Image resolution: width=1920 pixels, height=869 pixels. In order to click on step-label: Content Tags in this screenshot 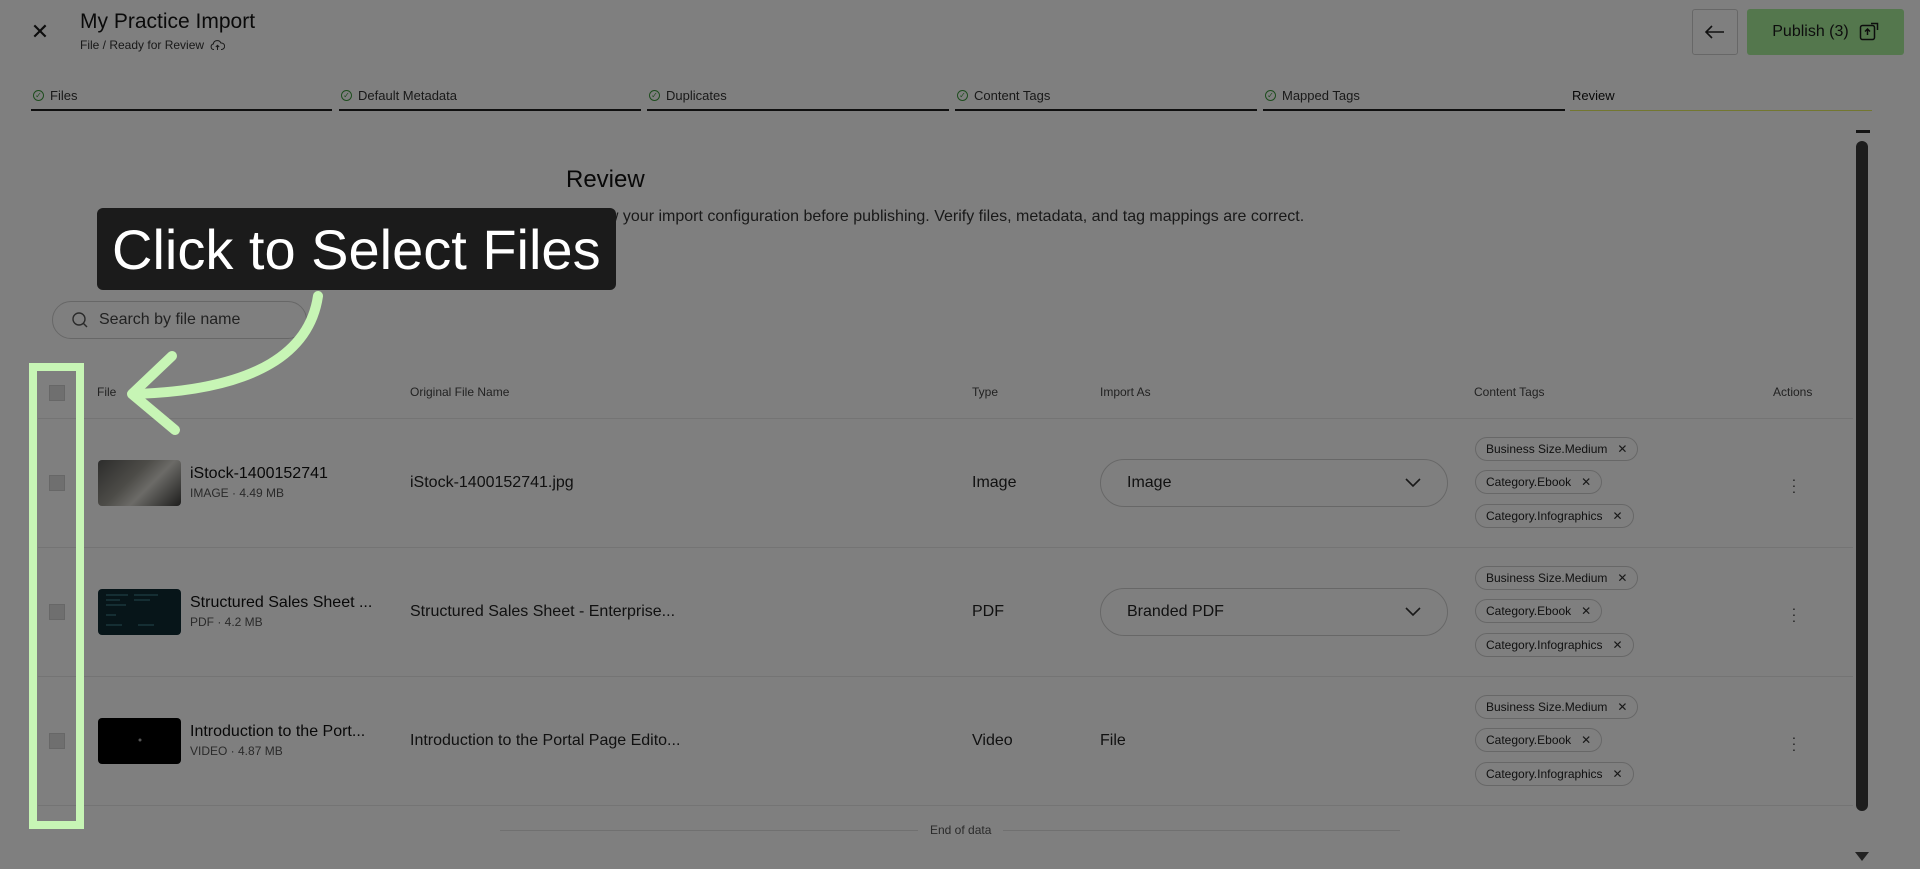, I will do `click(1012, 95)`.